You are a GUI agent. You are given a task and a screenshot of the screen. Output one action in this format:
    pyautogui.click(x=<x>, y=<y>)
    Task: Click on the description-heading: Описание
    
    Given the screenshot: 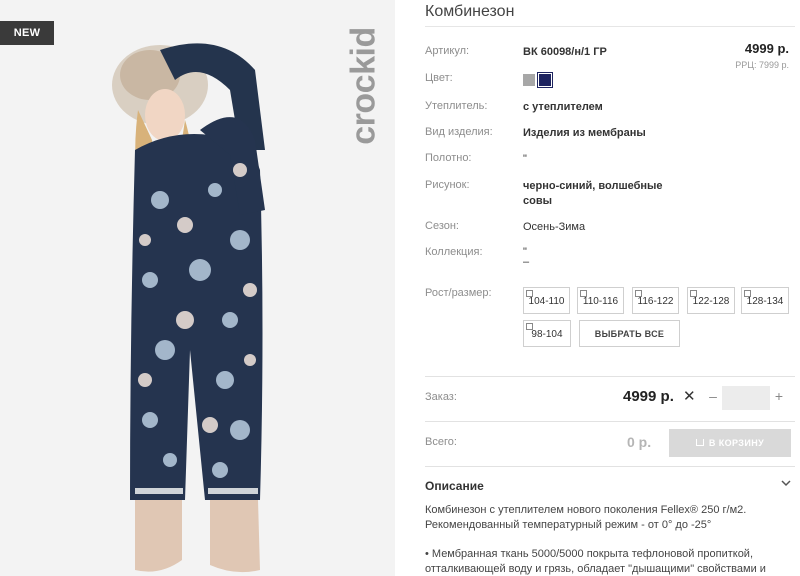 What is the action you would take?
    pyautogui.click(x=454, y=486)
    